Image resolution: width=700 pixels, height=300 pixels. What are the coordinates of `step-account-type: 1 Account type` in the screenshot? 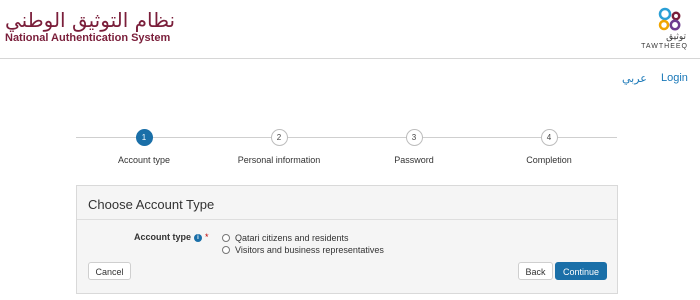 It's located at (144, 147).